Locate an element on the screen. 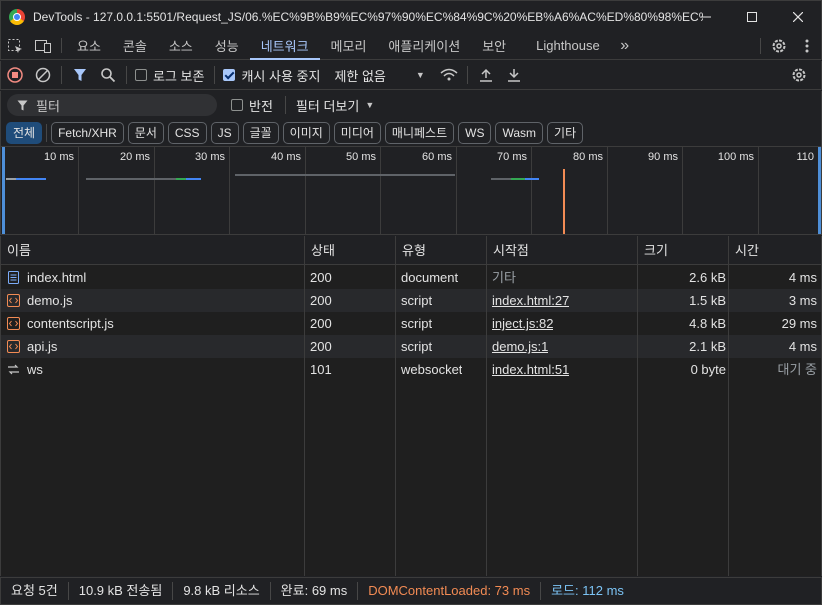 The height and width of the screenshot is (605, 822). network-settings-gear-icon is located at coordinates (799, 75).